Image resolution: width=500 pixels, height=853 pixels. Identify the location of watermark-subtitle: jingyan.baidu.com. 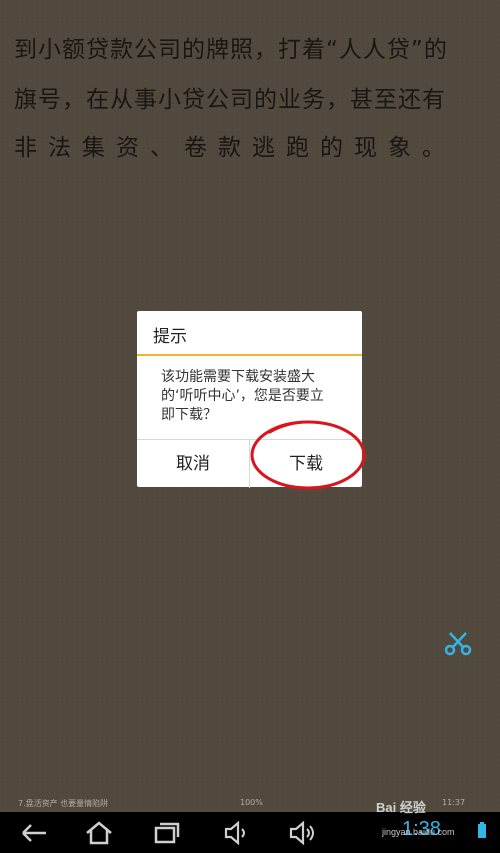
(418, 832).